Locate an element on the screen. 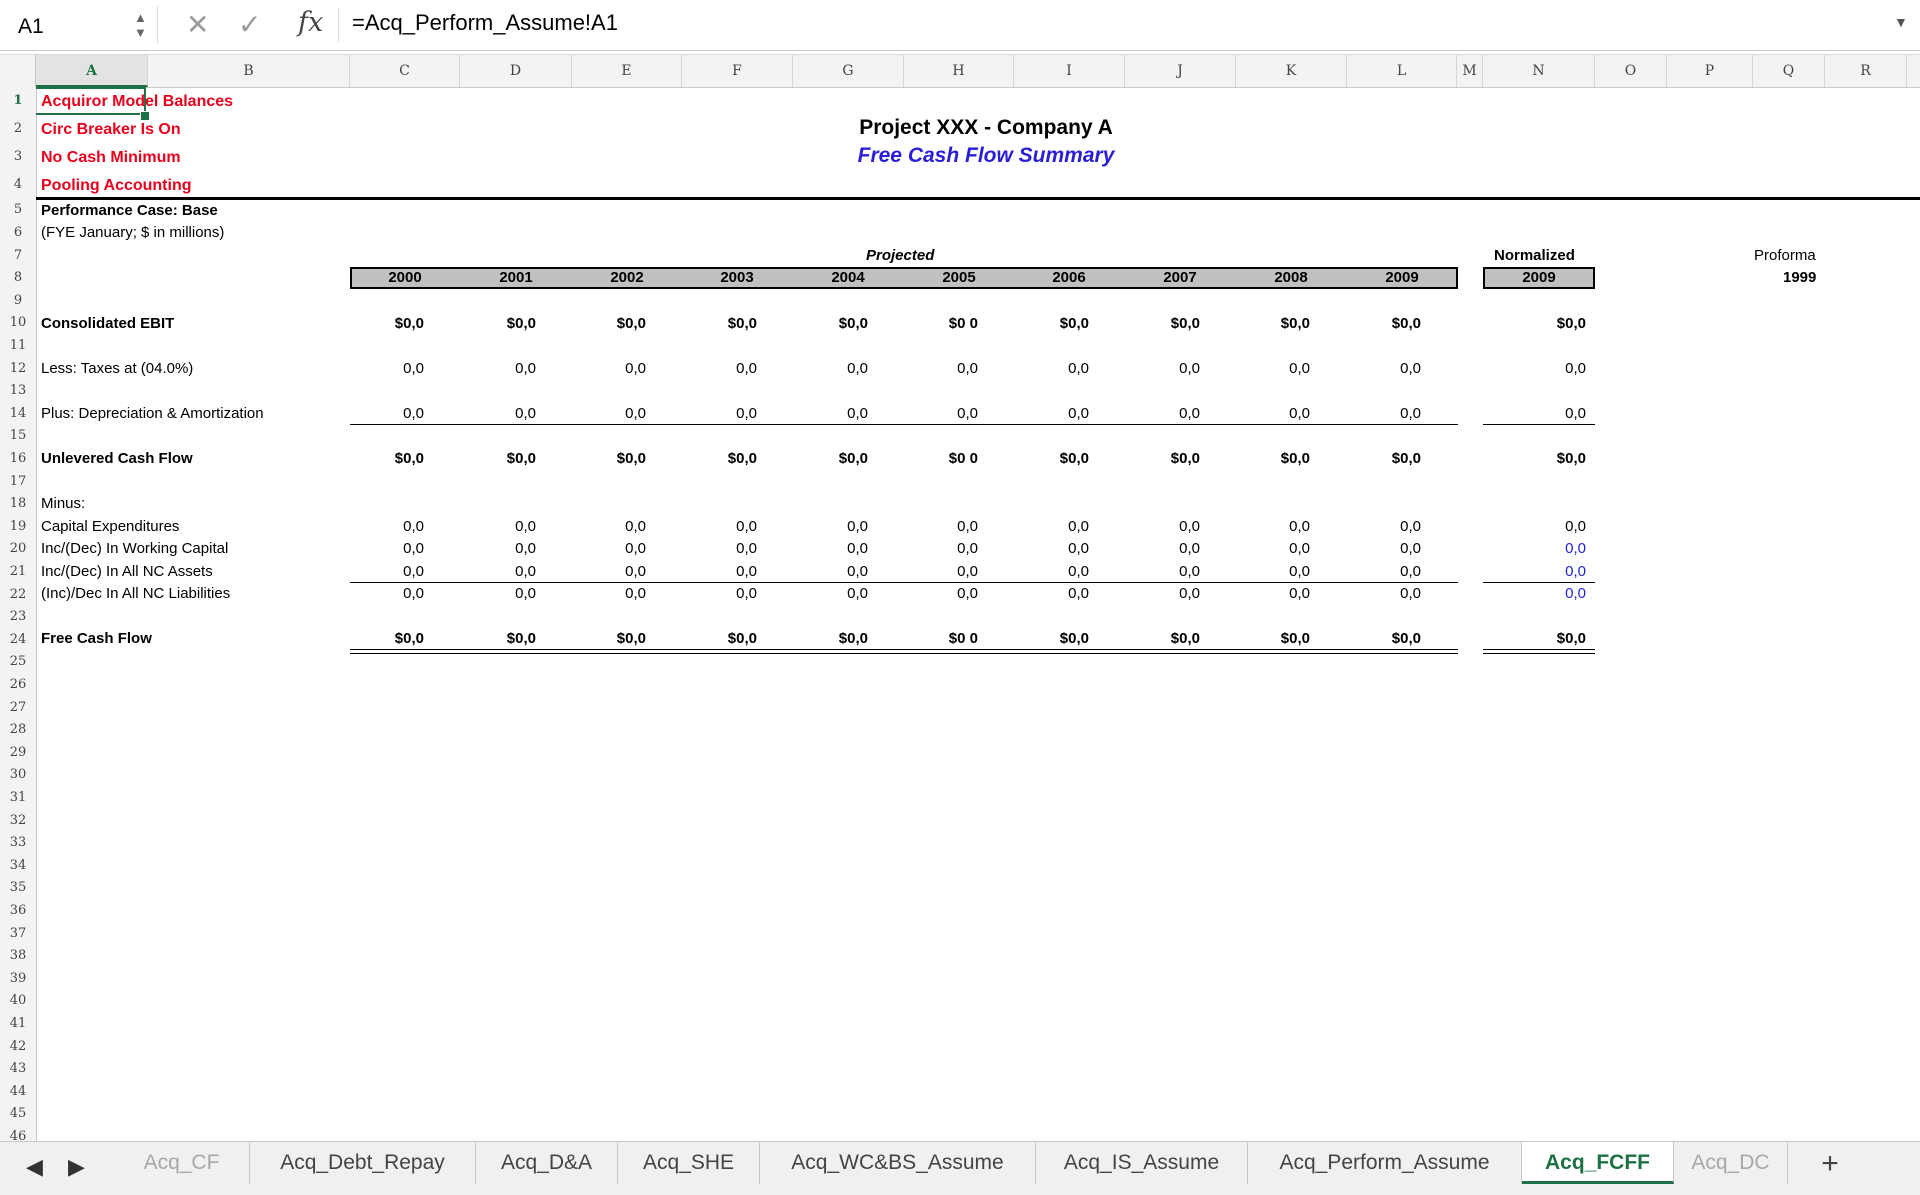 The width and height of the screenshot is (1920, 1195). check-icon: ✓ is located at coordinates (249, 24).